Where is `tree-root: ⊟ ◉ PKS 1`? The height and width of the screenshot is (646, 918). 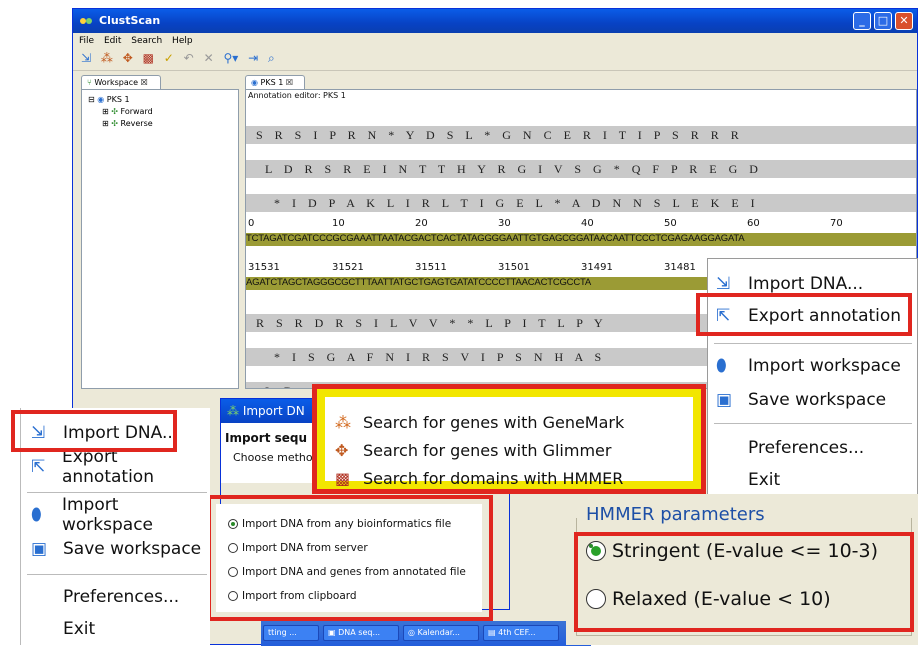 tree-root: ⊟ ◉ PKS 1 is located at coordinates (160, 100).